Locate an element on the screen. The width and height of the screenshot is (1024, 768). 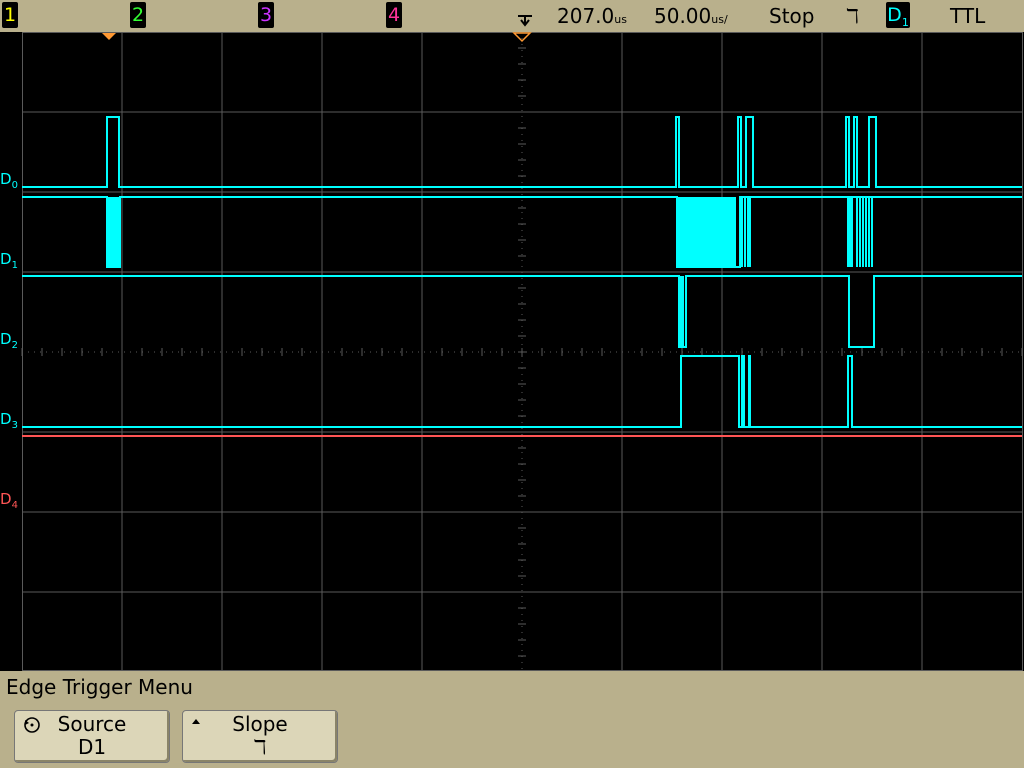
time-offset: 207.0us is located at coordinates (592, 16).